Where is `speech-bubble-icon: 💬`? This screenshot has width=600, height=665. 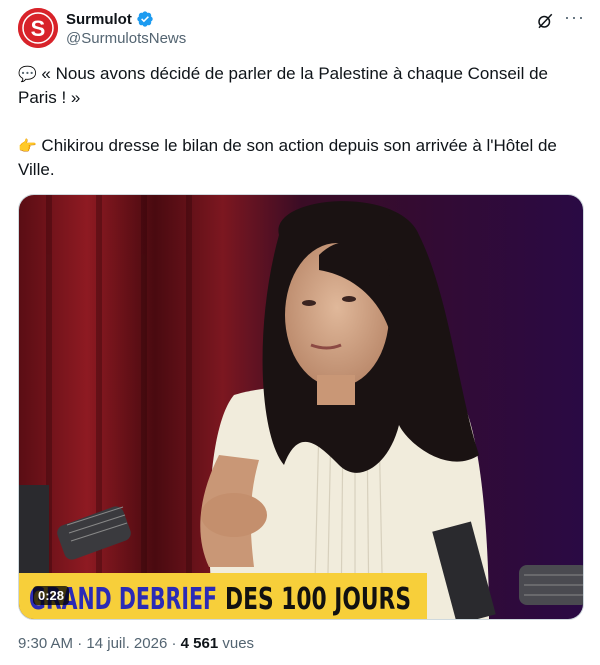
speech-bubble-icon: 💬 is located at coordinates (27, 74).